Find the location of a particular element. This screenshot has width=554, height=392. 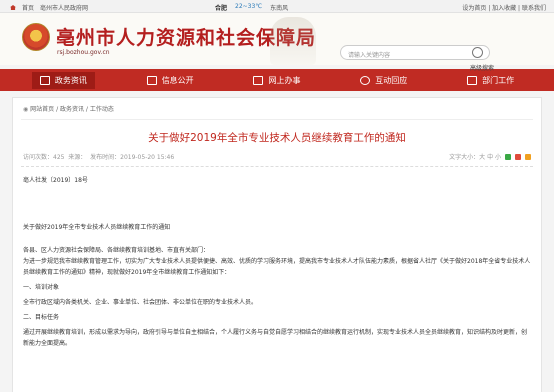

paragraph: 全市行政区域内各类机关、企业、事业单位、社会团体、非公单位在职的专业技术人员。 is located at coordinates (140, 302).